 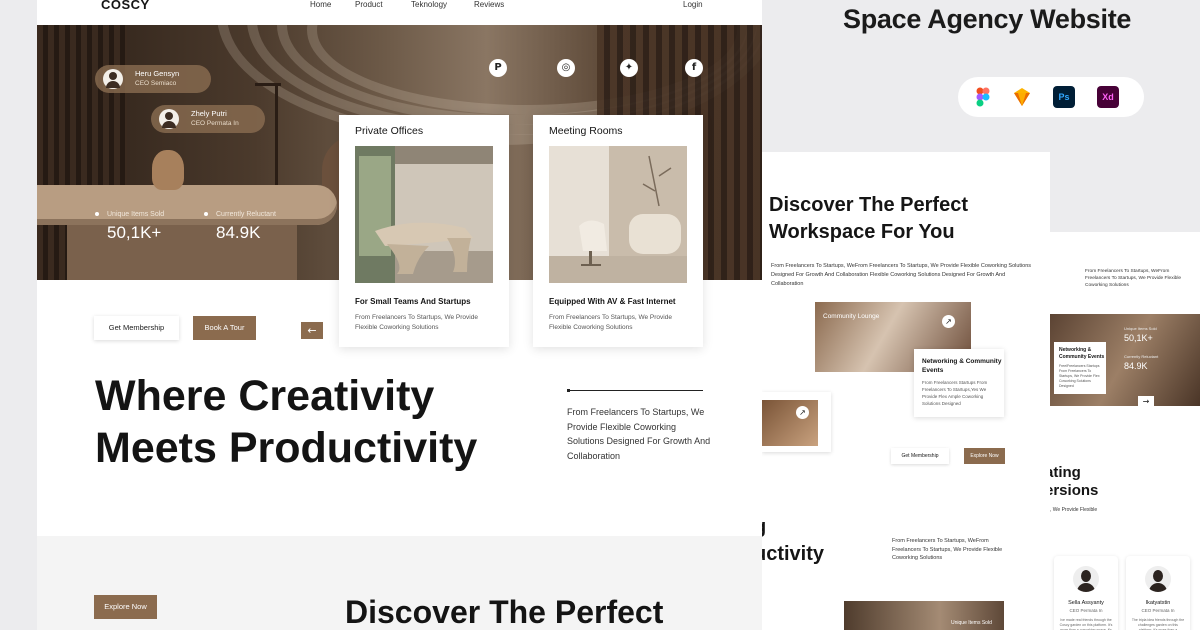 I want to click on nav-link-teknology: Teknology, so click(x=429, y=4).